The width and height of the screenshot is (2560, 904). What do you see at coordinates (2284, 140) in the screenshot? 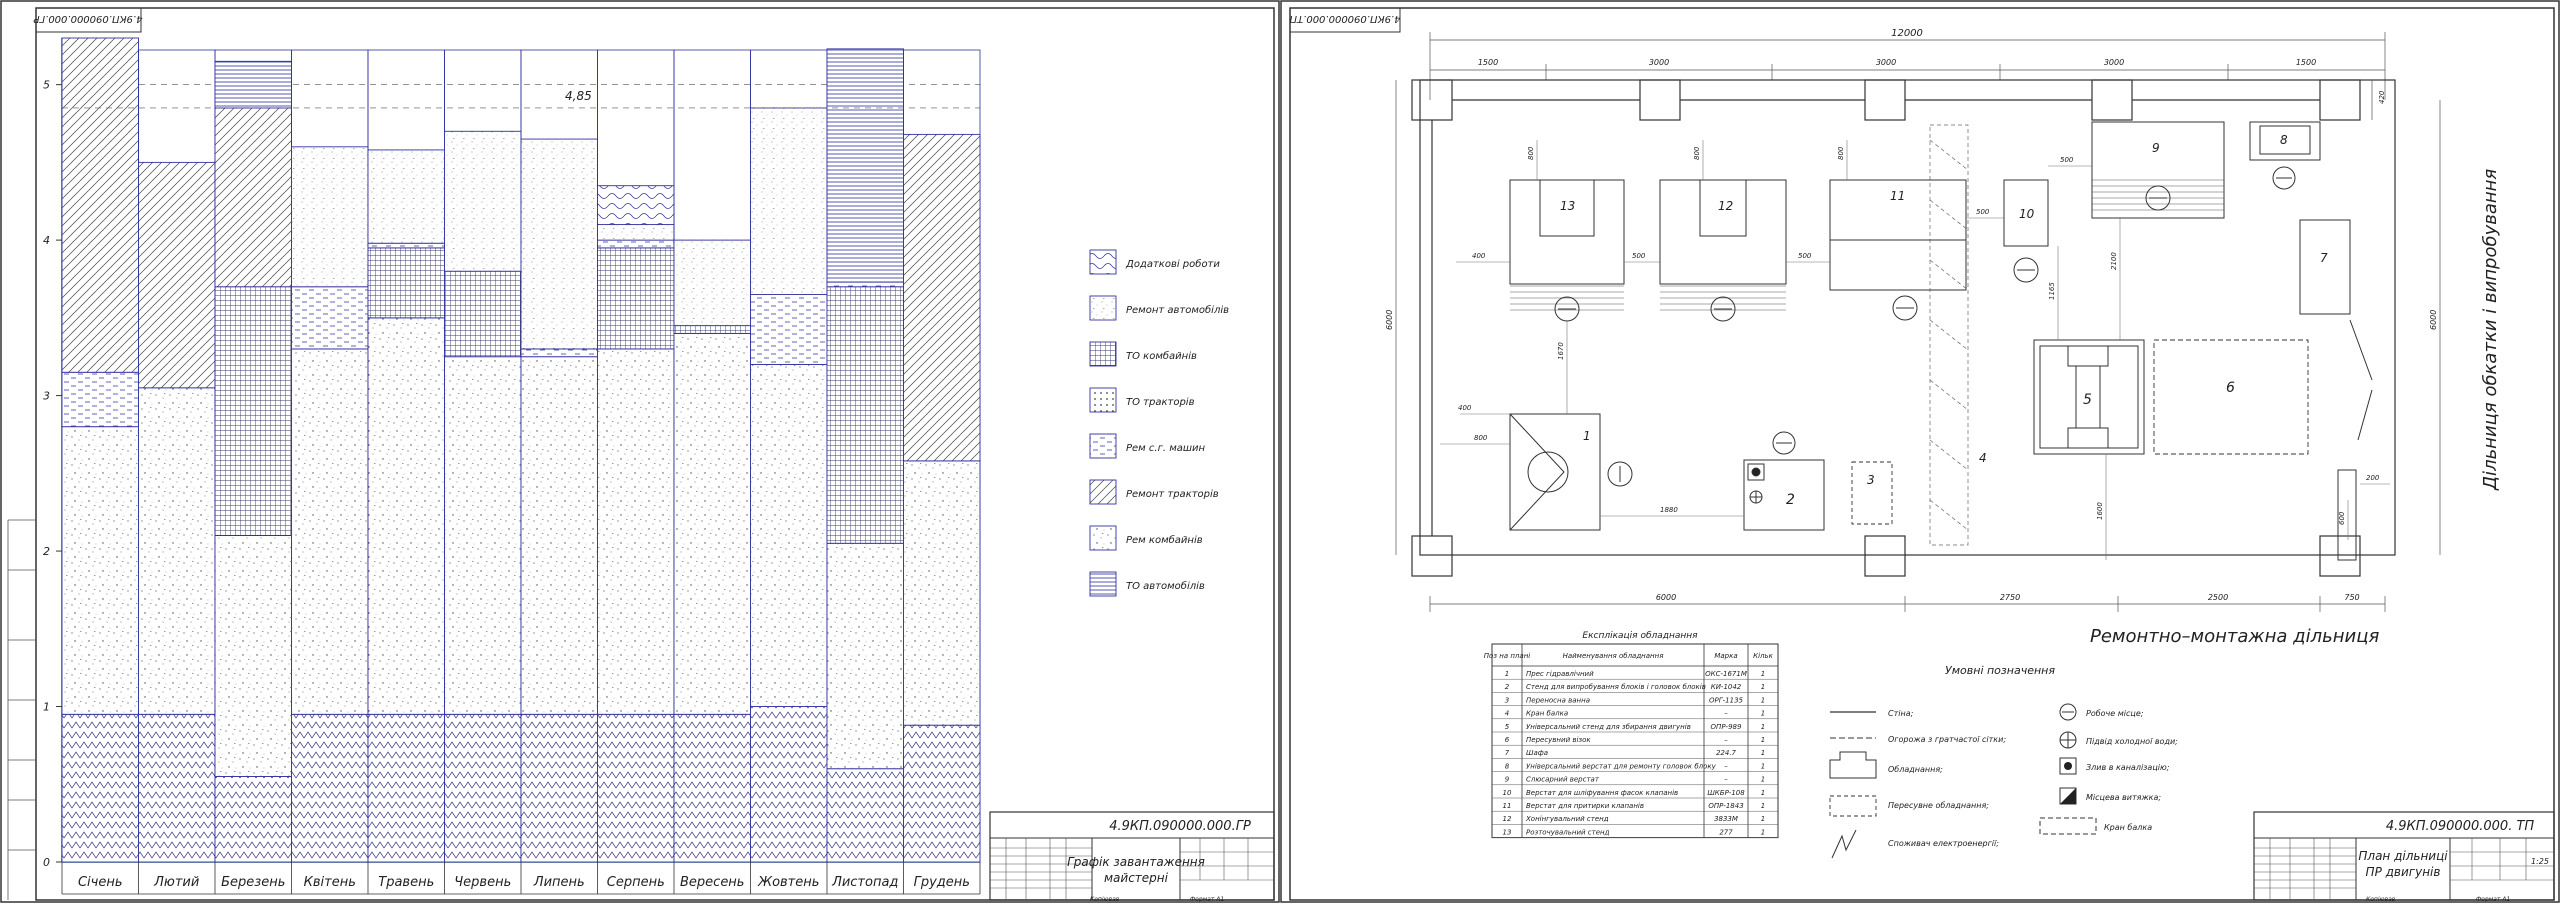
I see `station-number-8: 8` at bounding box center [2284, 140].